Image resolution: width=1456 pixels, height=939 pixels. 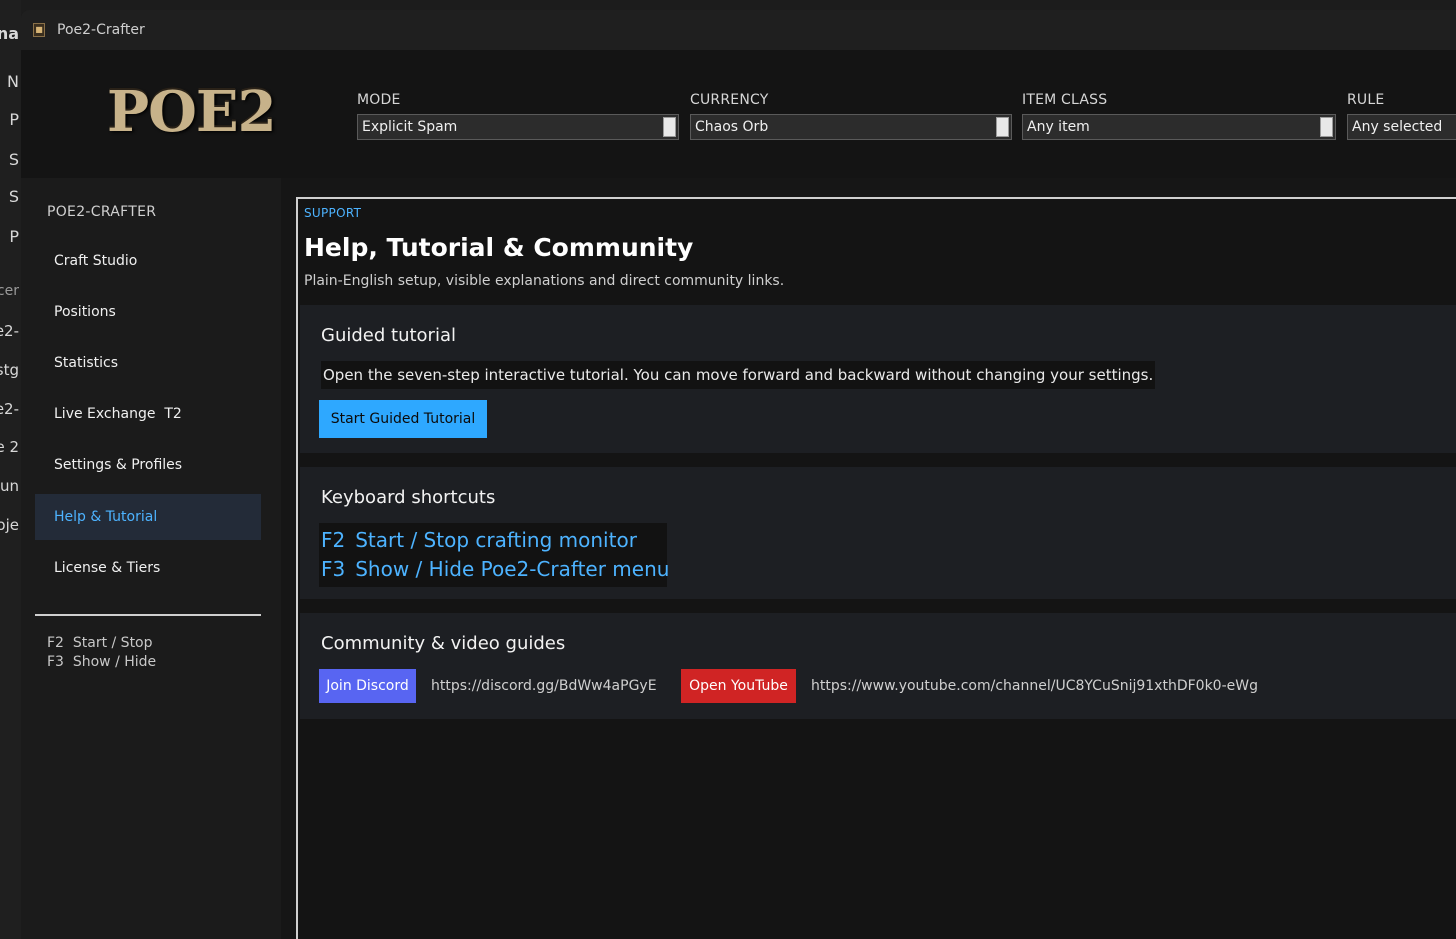 I want to click on sidebar-brand: POE2-CRAFTER, so click(x=102, y=212).